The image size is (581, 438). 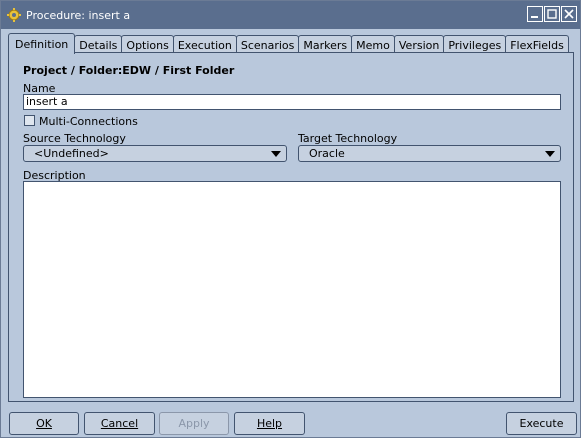 I want to click on target-technology-value: Oracle, so click(x=327, y=153).